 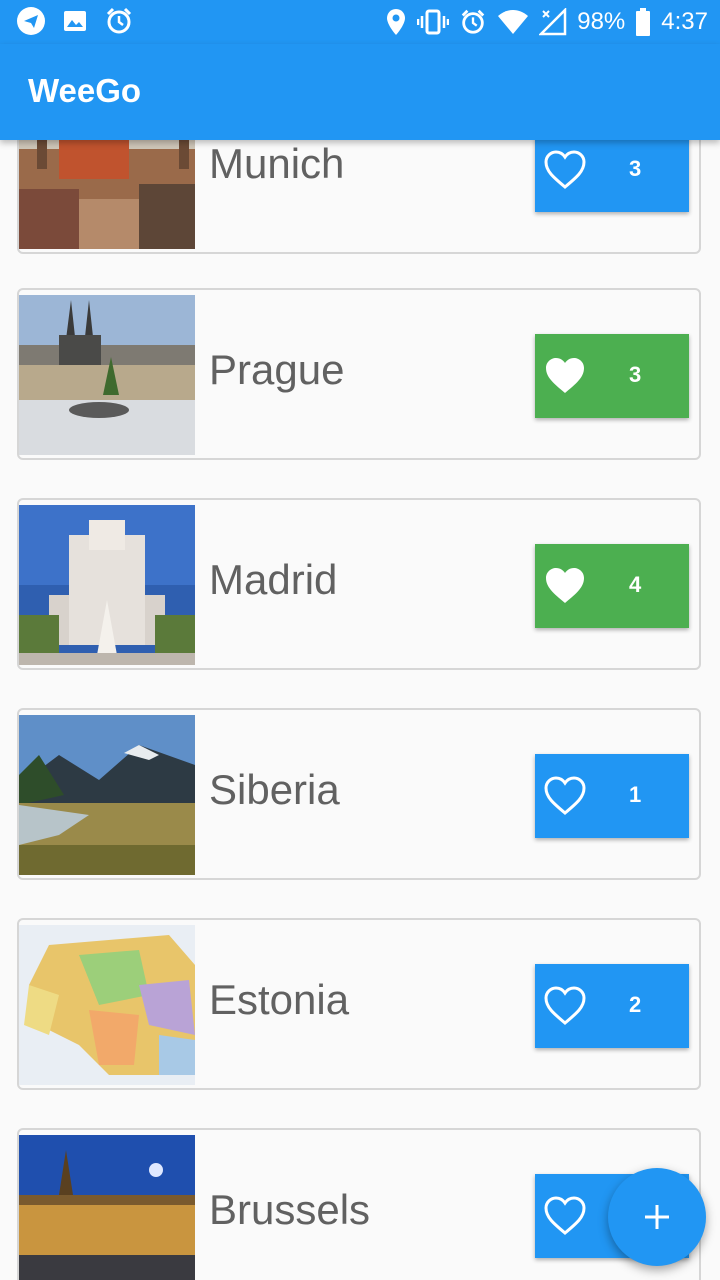 What do you see at coordinates (274, 789) in the screenshot?
I see `place-name: Siberia` at bounding box center [274, 789].